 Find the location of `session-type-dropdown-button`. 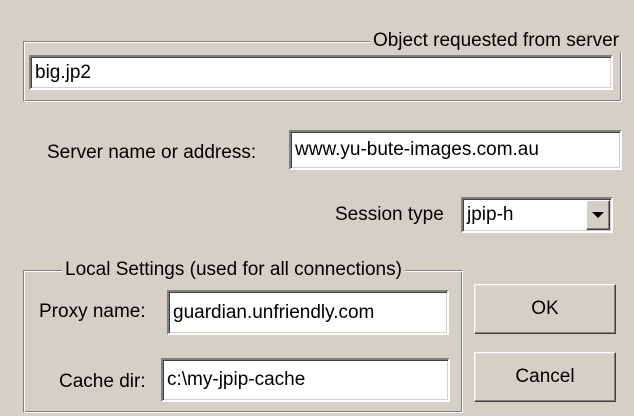

session-type-dropdown-button is located at coordinates (598, 215).